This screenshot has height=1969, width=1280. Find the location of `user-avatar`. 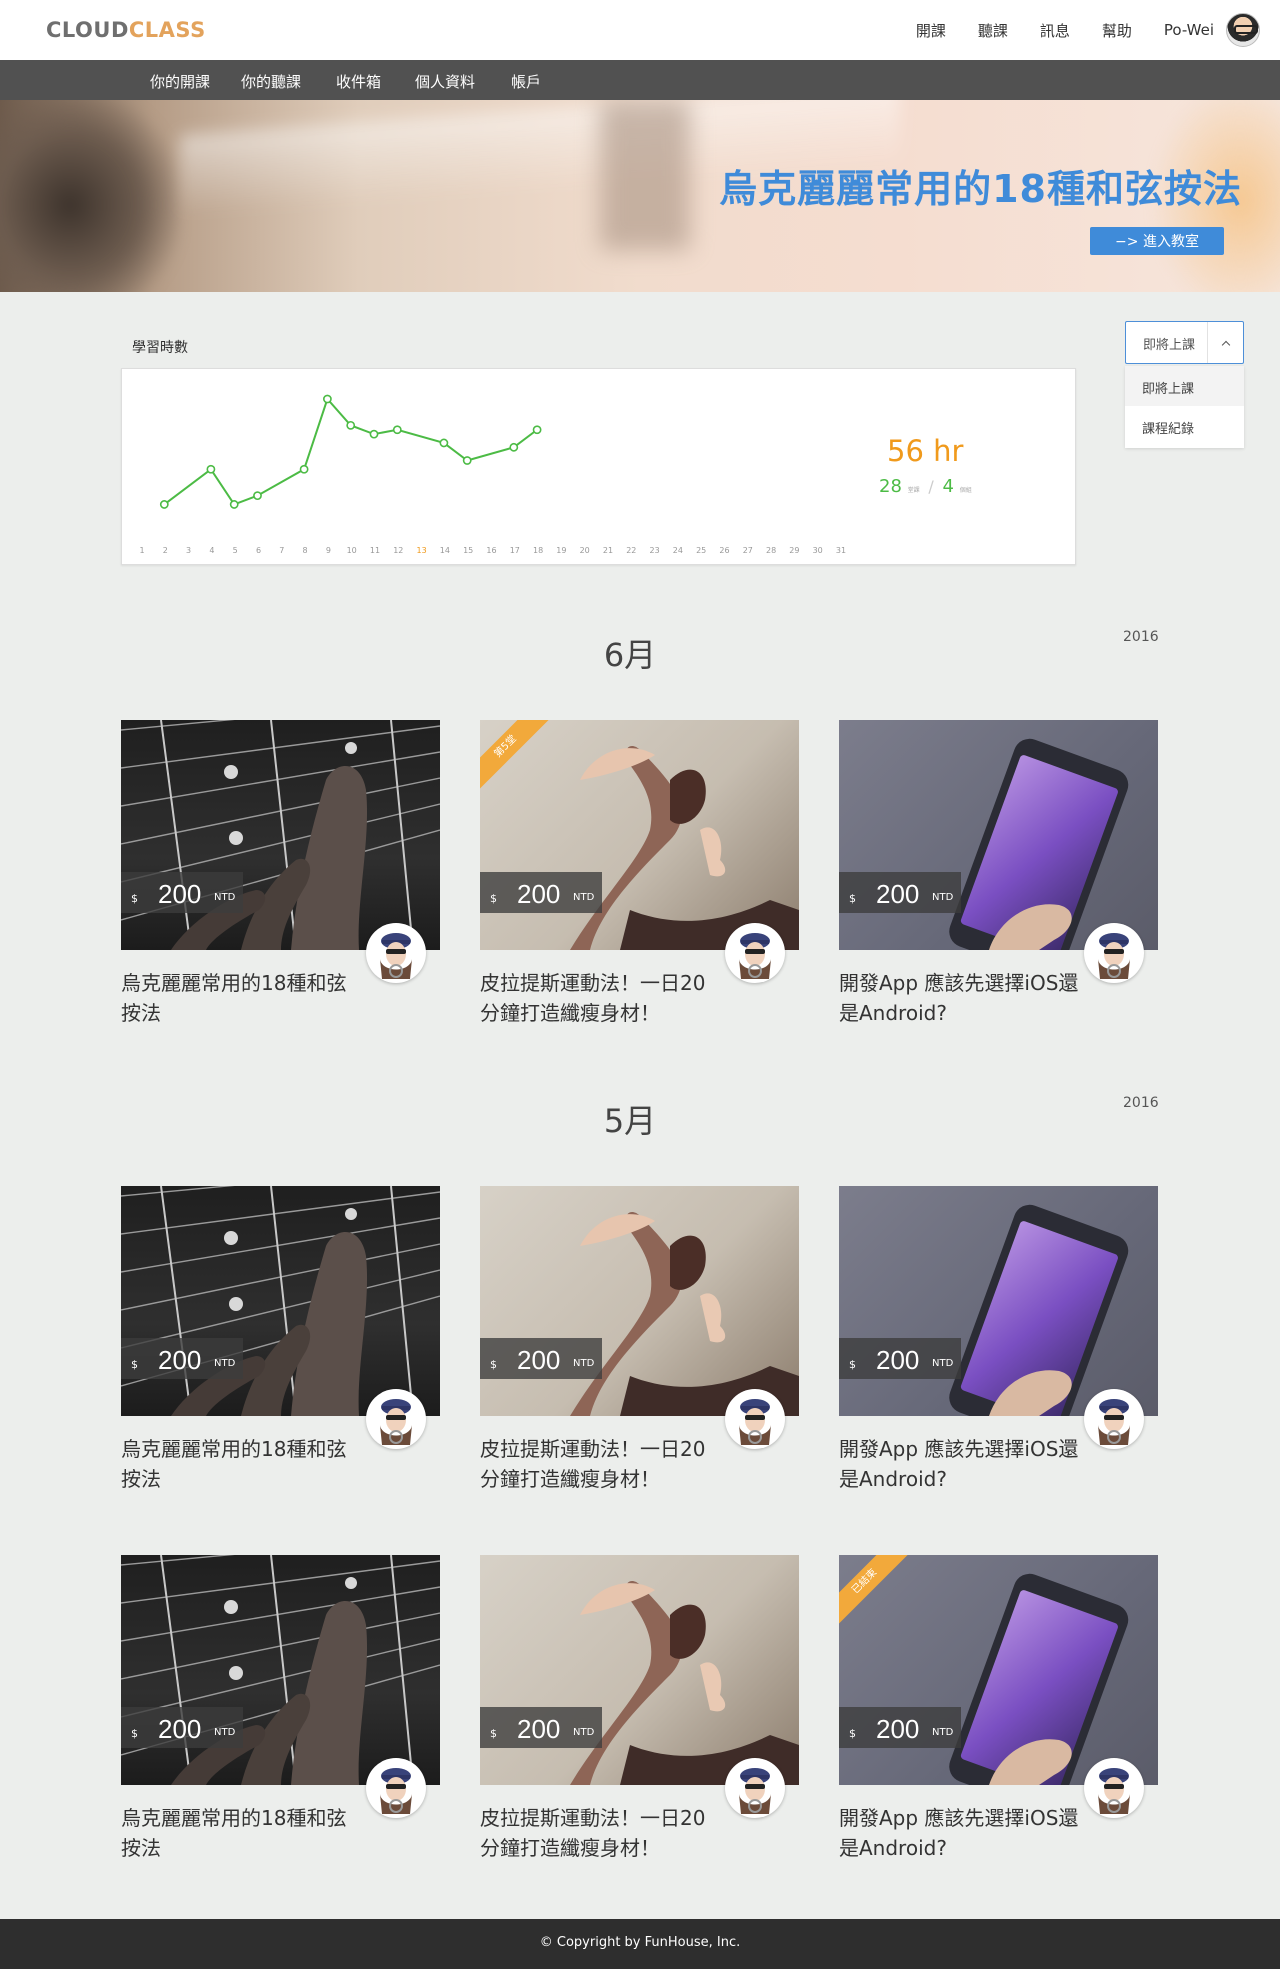

user-avatar is located at coordinates (1243, 30).